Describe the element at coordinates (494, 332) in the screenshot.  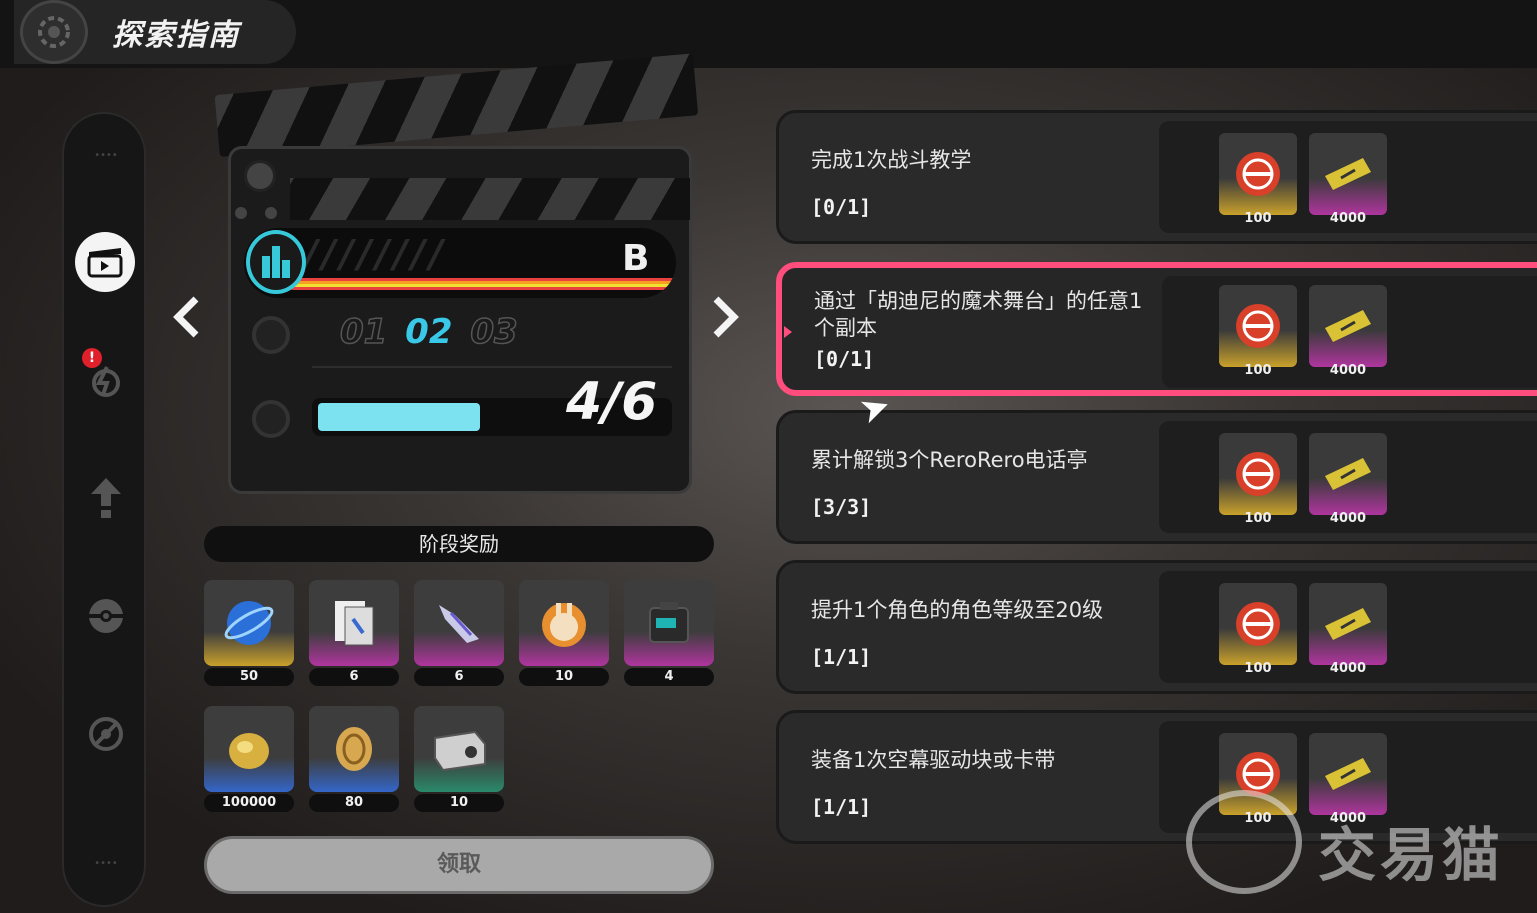
I see `stage-number-3: 03` at that location.